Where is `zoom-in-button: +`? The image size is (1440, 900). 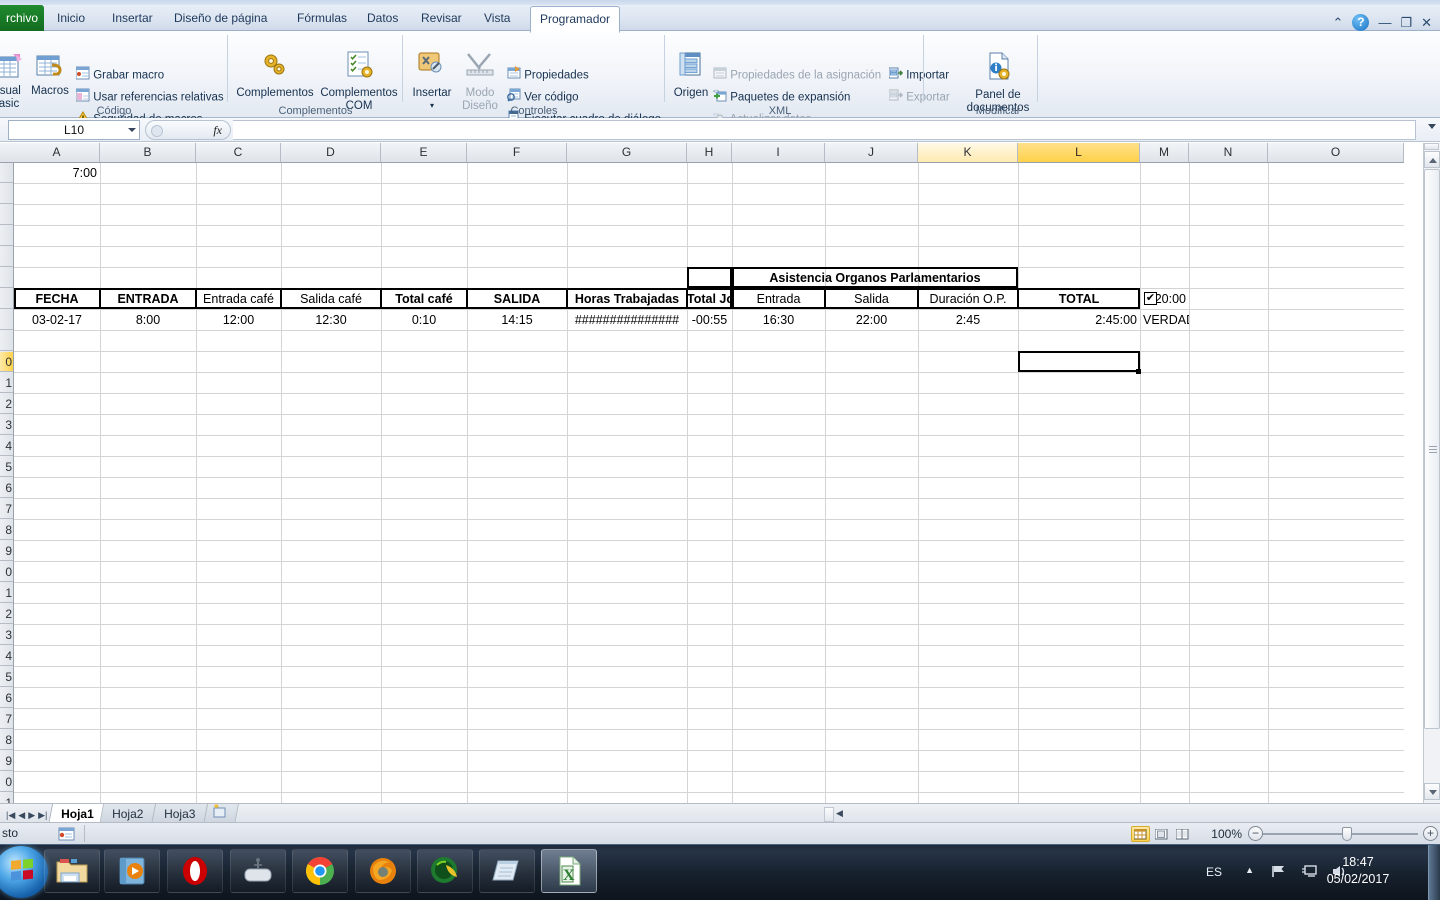
zoom-in-button: + is located at coordinates (1430, 833).